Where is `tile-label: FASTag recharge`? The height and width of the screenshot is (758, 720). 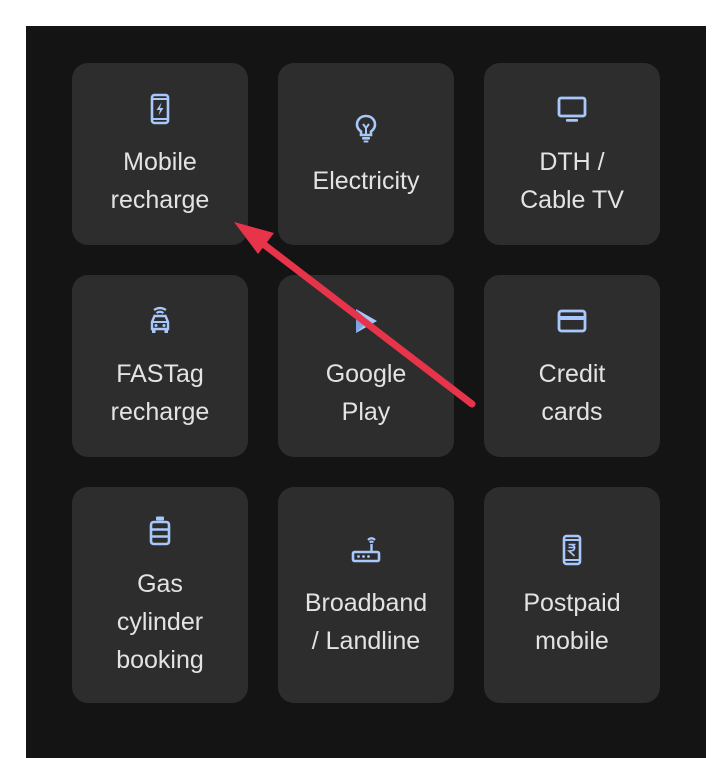
tile-label: FASTag recharge is located at coordinates (160, 393).